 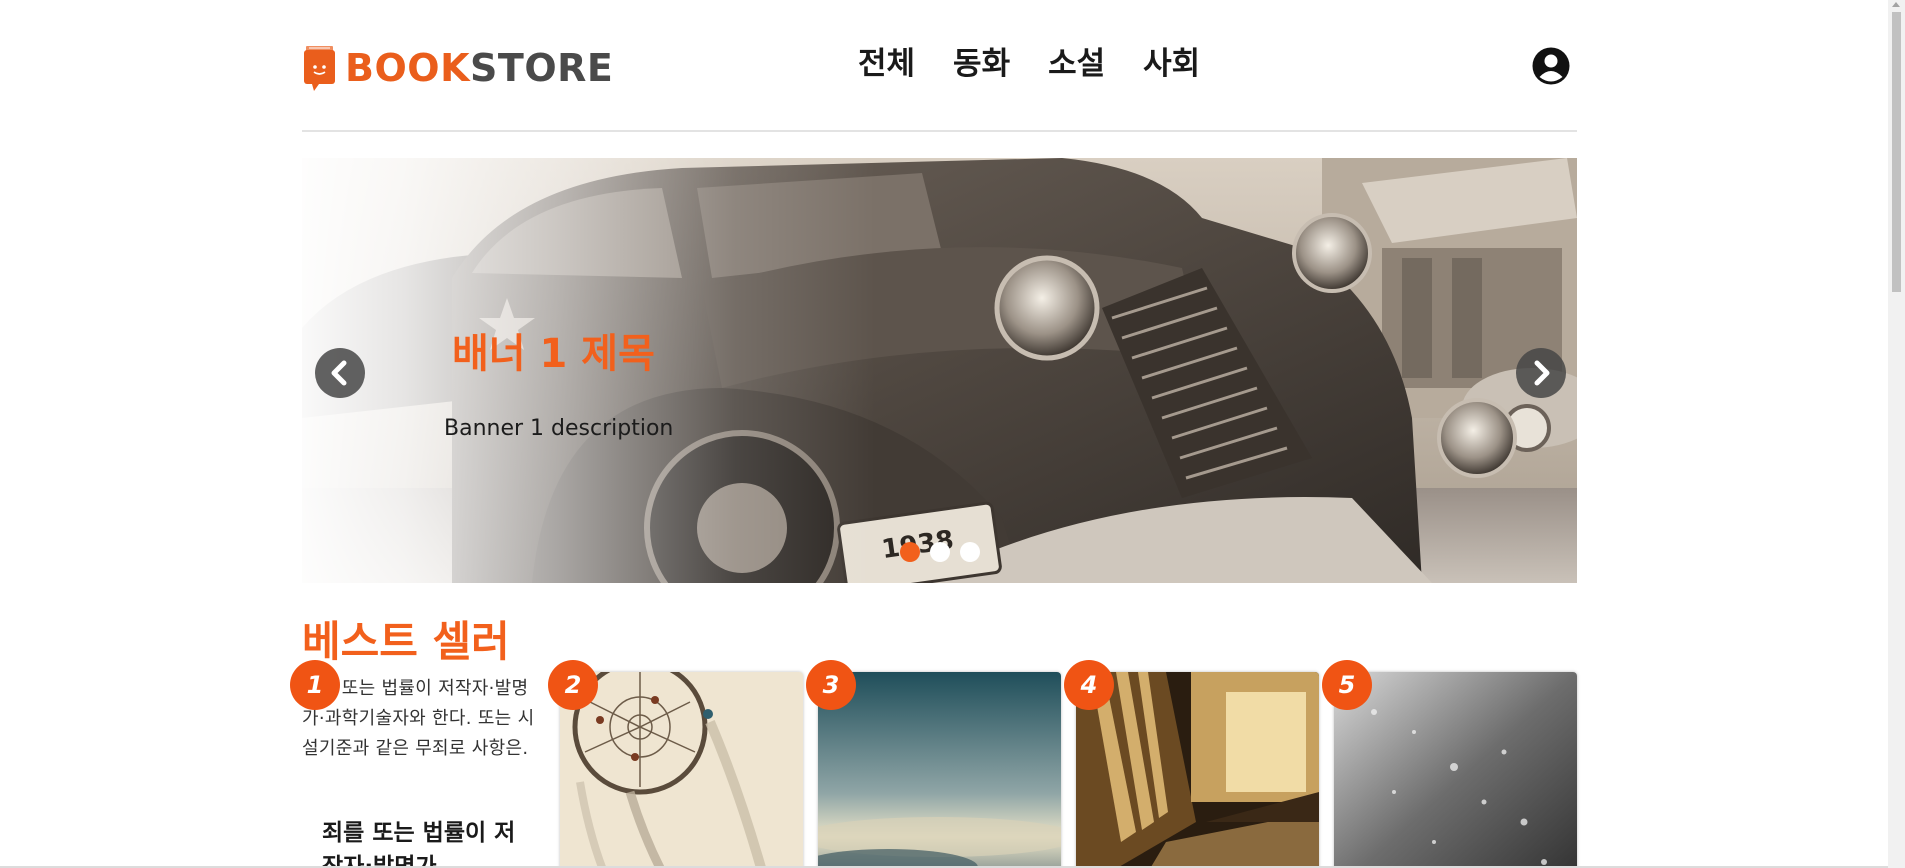 I want to click on banner-pagination, so click(x=940, y=552).